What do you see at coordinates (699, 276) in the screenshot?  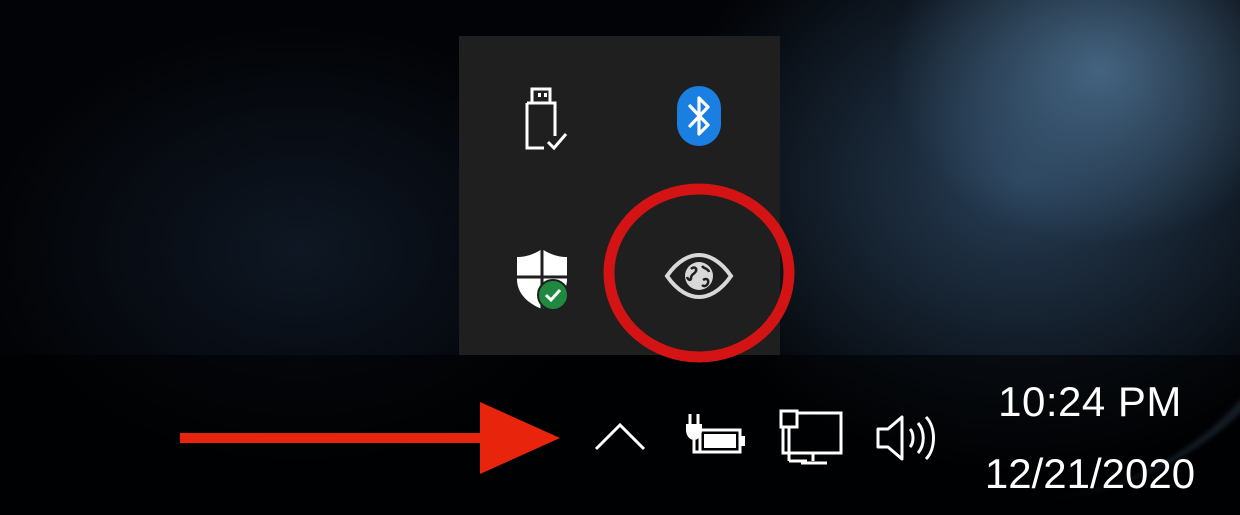 I see `eye-globe-icon` at bounding box center [699, 276].